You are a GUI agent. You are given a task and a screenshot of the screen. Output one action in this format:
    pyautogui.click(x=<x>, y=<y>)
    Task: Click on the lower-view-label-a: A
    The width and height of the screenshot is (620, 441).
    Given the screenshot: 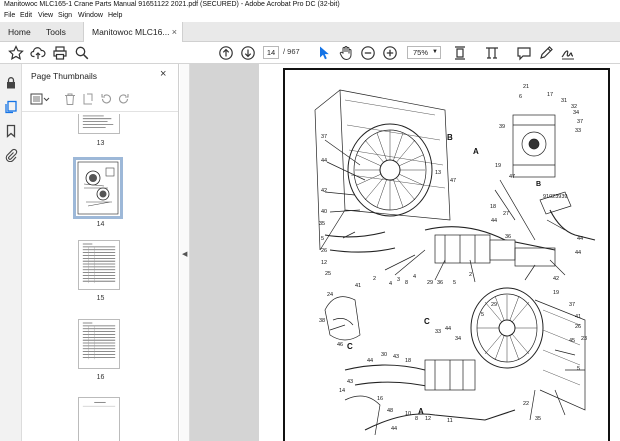 What is the action you would take?
    pyautogui.click(x=421, y=411)
    